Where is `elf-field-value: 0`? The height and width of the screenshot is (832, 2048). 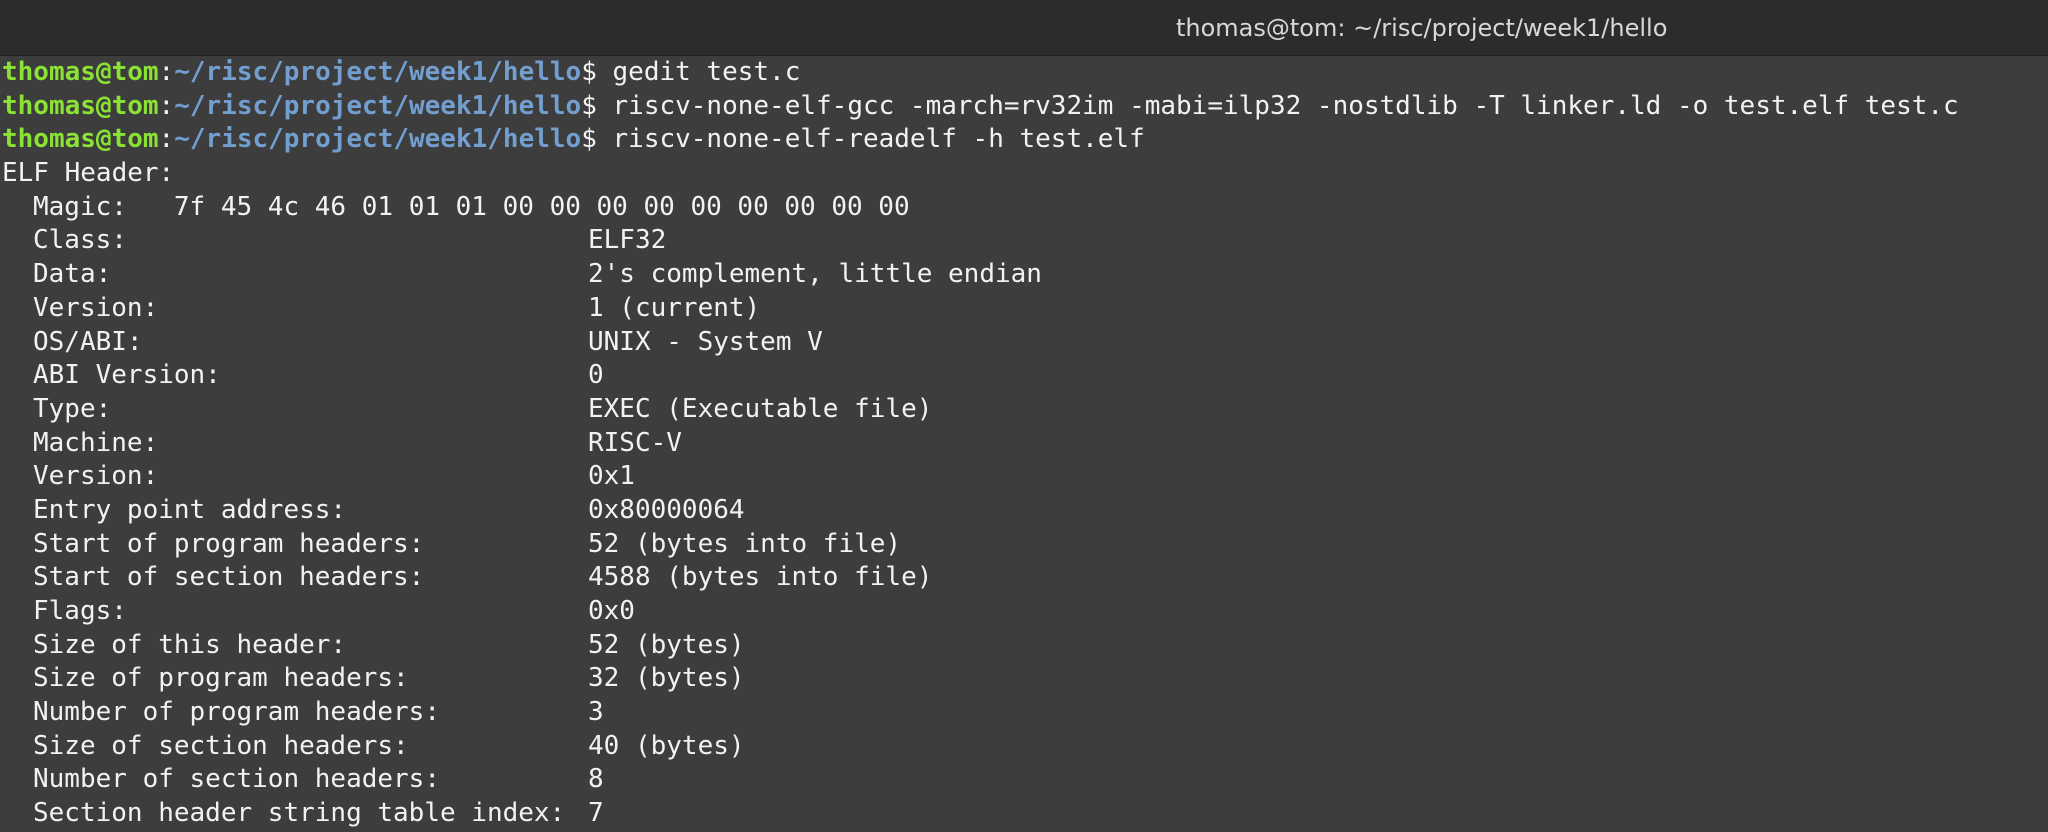 elf-field-value: 0 is located at coordinates (596, 375).